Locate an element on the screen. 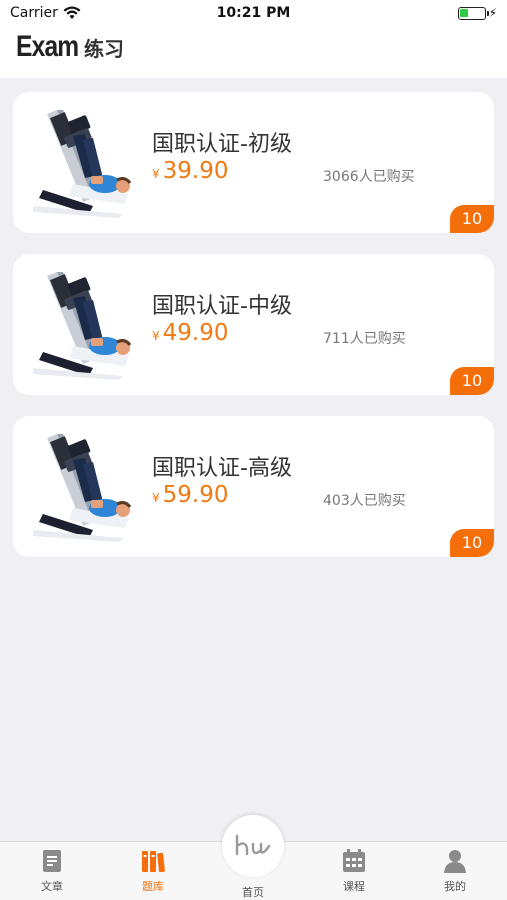 This screenshot has height=900, width=507. tab-home-button is located at coordinates (253, 846).